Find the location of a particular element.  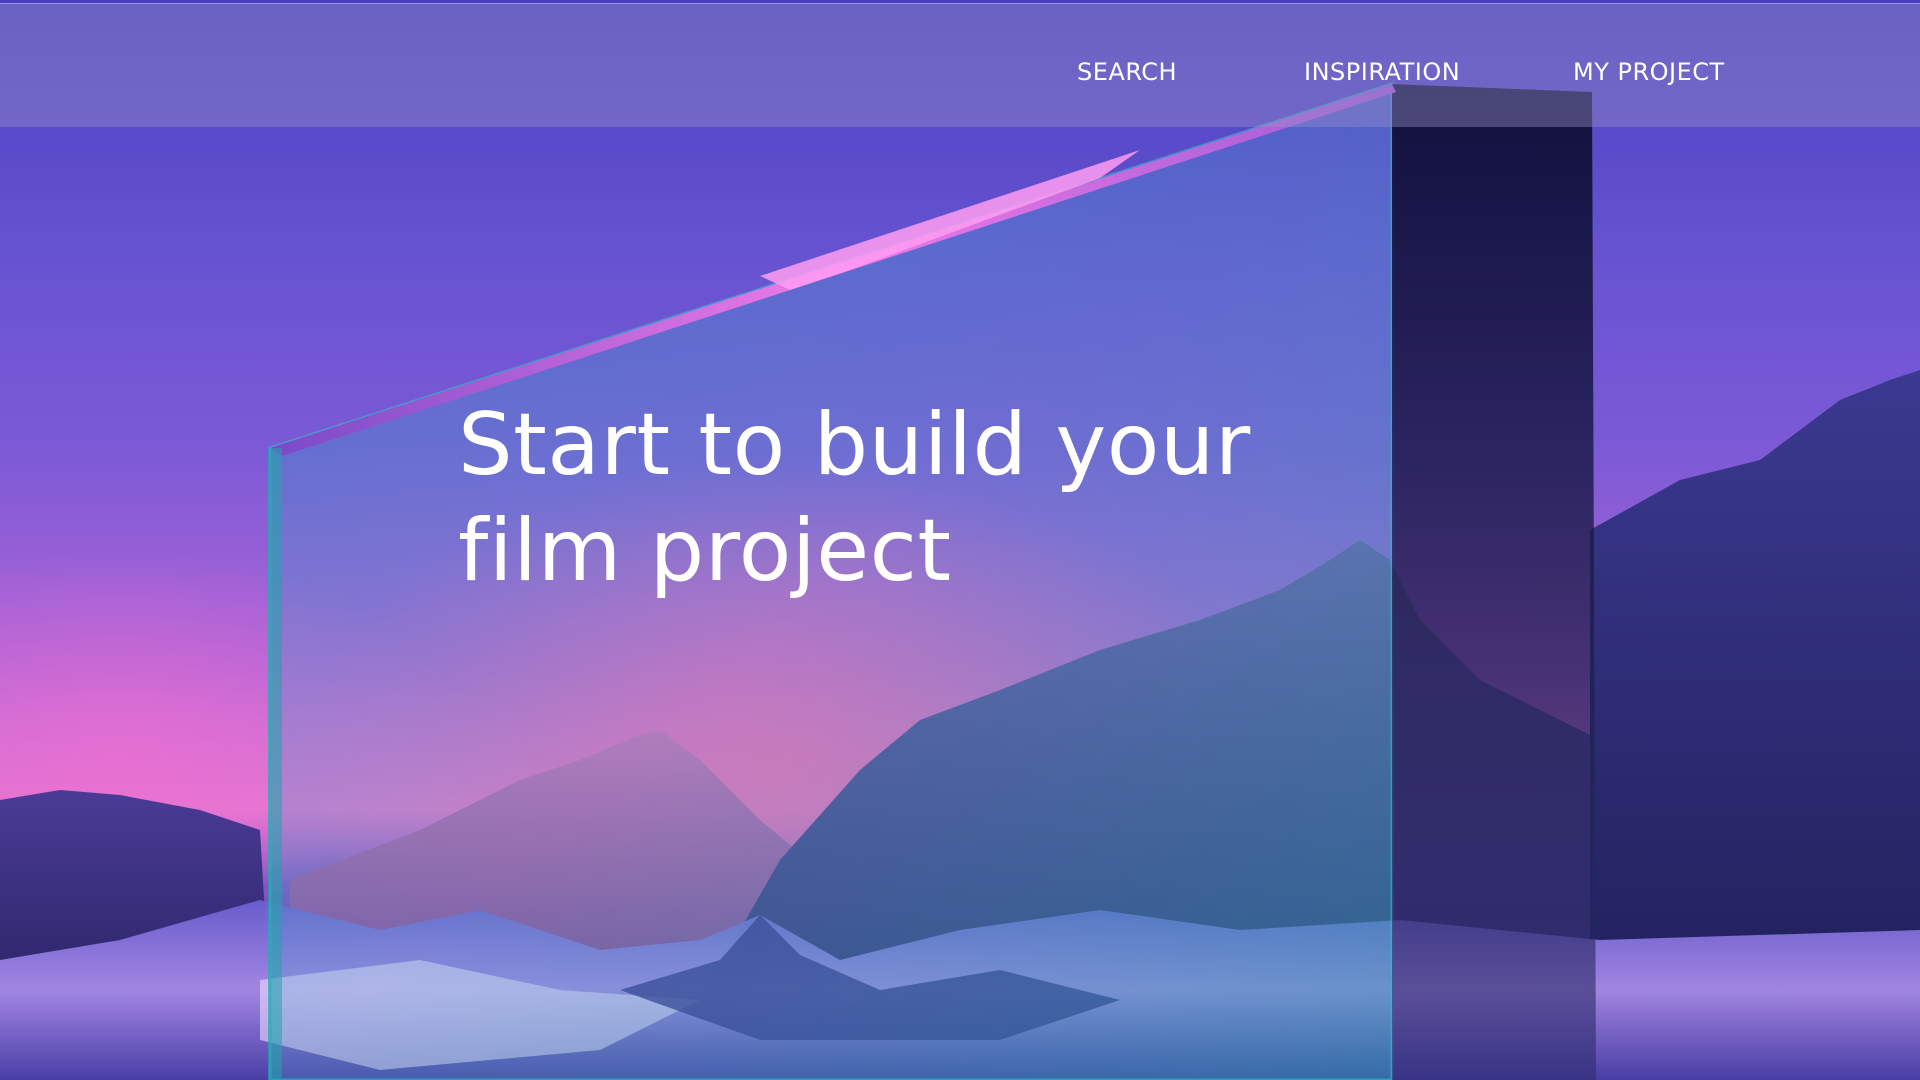

hero-title-line-1: Start to build your is located at coordinates (854, 445).